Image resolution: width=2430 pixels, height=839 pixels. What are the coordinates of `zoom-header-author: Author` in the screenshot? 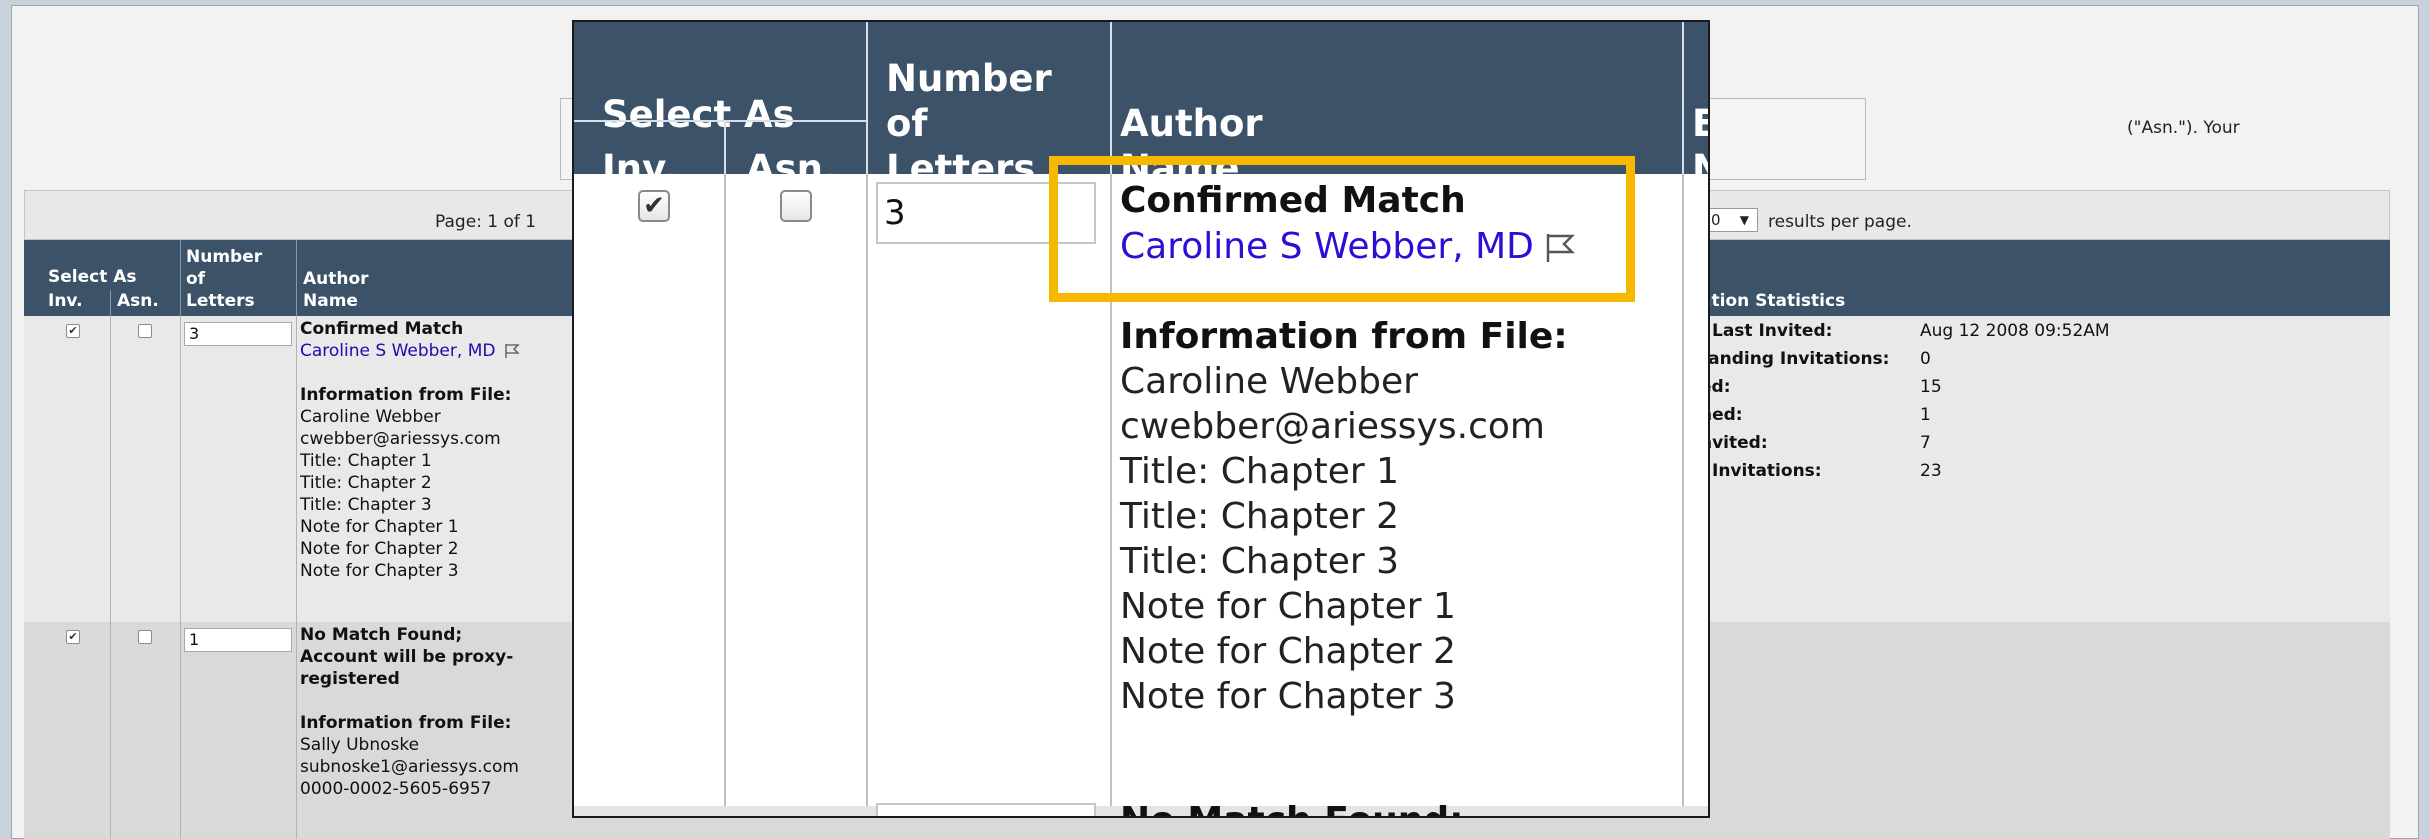 It's located at (1191, 123).